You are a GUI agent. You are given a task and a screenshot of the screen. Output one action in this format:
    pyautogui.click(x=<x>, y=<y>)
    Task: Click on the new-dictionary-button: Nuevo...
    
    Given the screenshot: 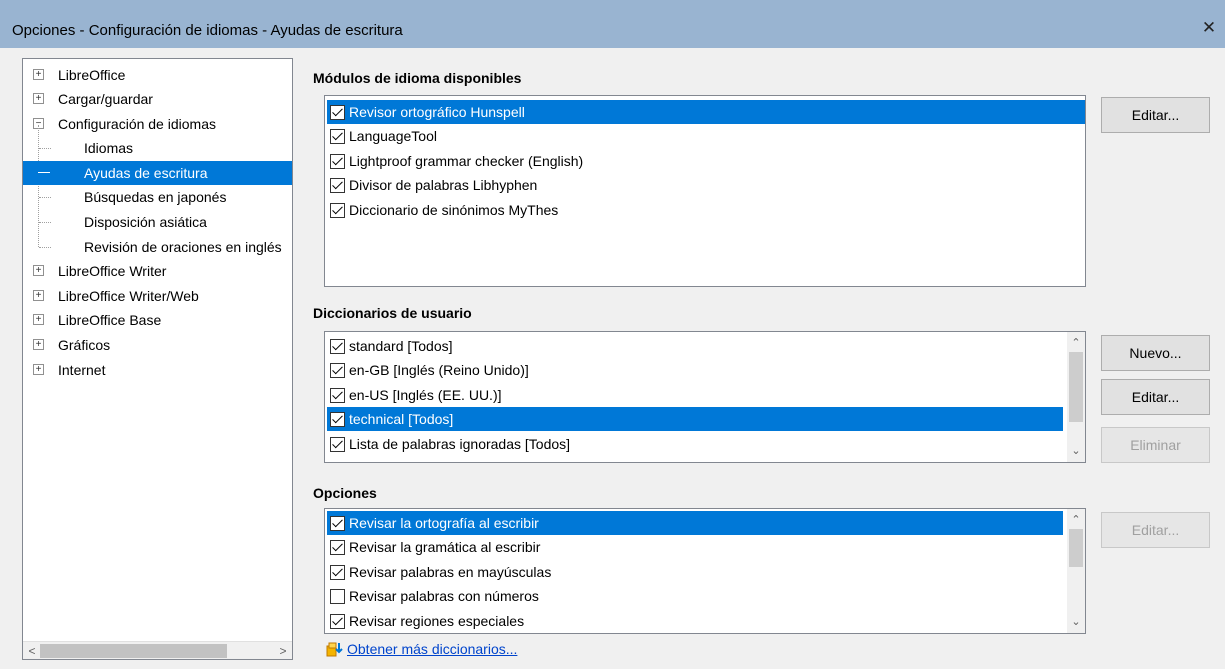 What is the action you would take?
    pyautogui.click(x=1155, y=353)
    